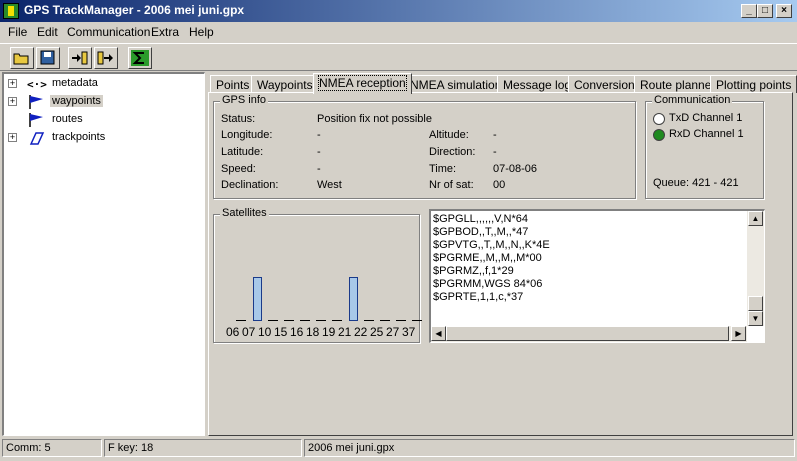 This screenshot has height=461, width=797. I want to click on group-title: Communication, so click(692, 100).